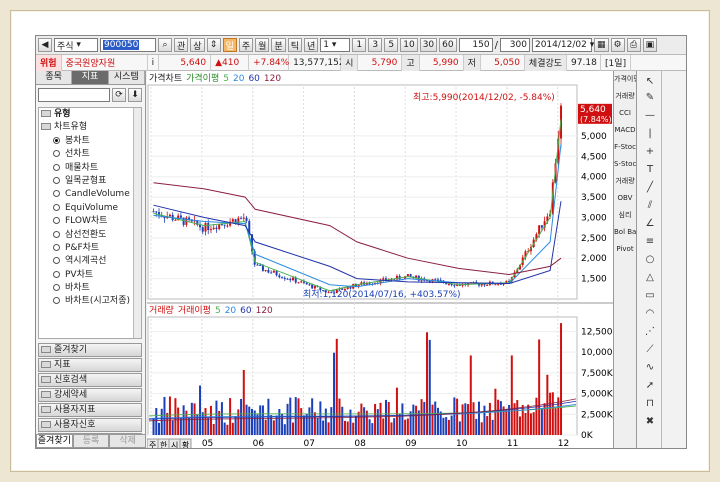 The width and height of the screenshot is (720, 482). What do you see at coordinates (650, 206) in the screenshot?
I see `parallel-line-icon: ⫽` at bounding box center [650, 206].